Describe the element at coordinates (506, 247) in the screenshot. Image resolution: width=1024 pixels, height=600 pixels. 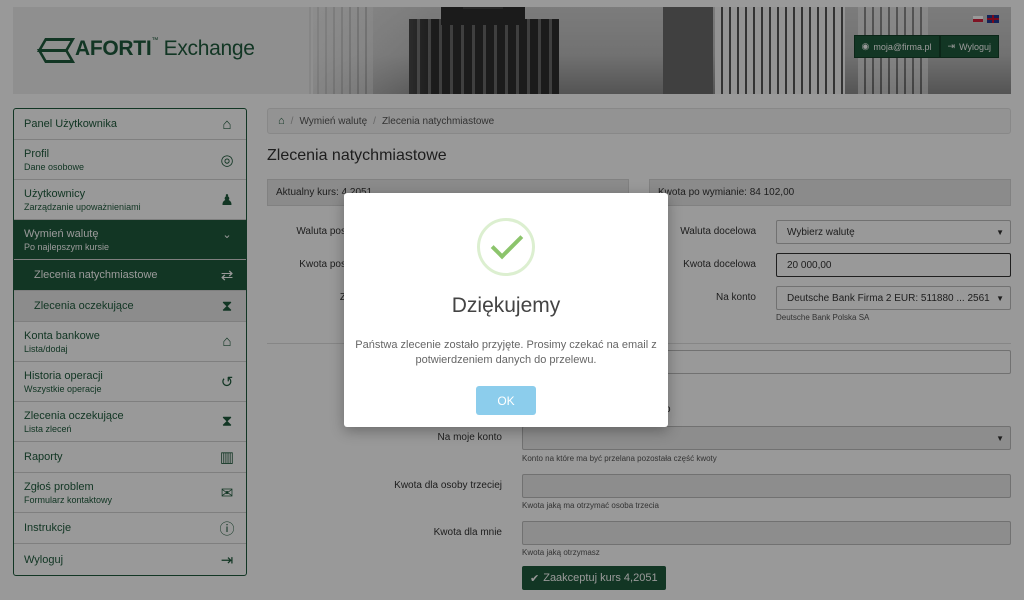
I see `success-check-icon` at that location.